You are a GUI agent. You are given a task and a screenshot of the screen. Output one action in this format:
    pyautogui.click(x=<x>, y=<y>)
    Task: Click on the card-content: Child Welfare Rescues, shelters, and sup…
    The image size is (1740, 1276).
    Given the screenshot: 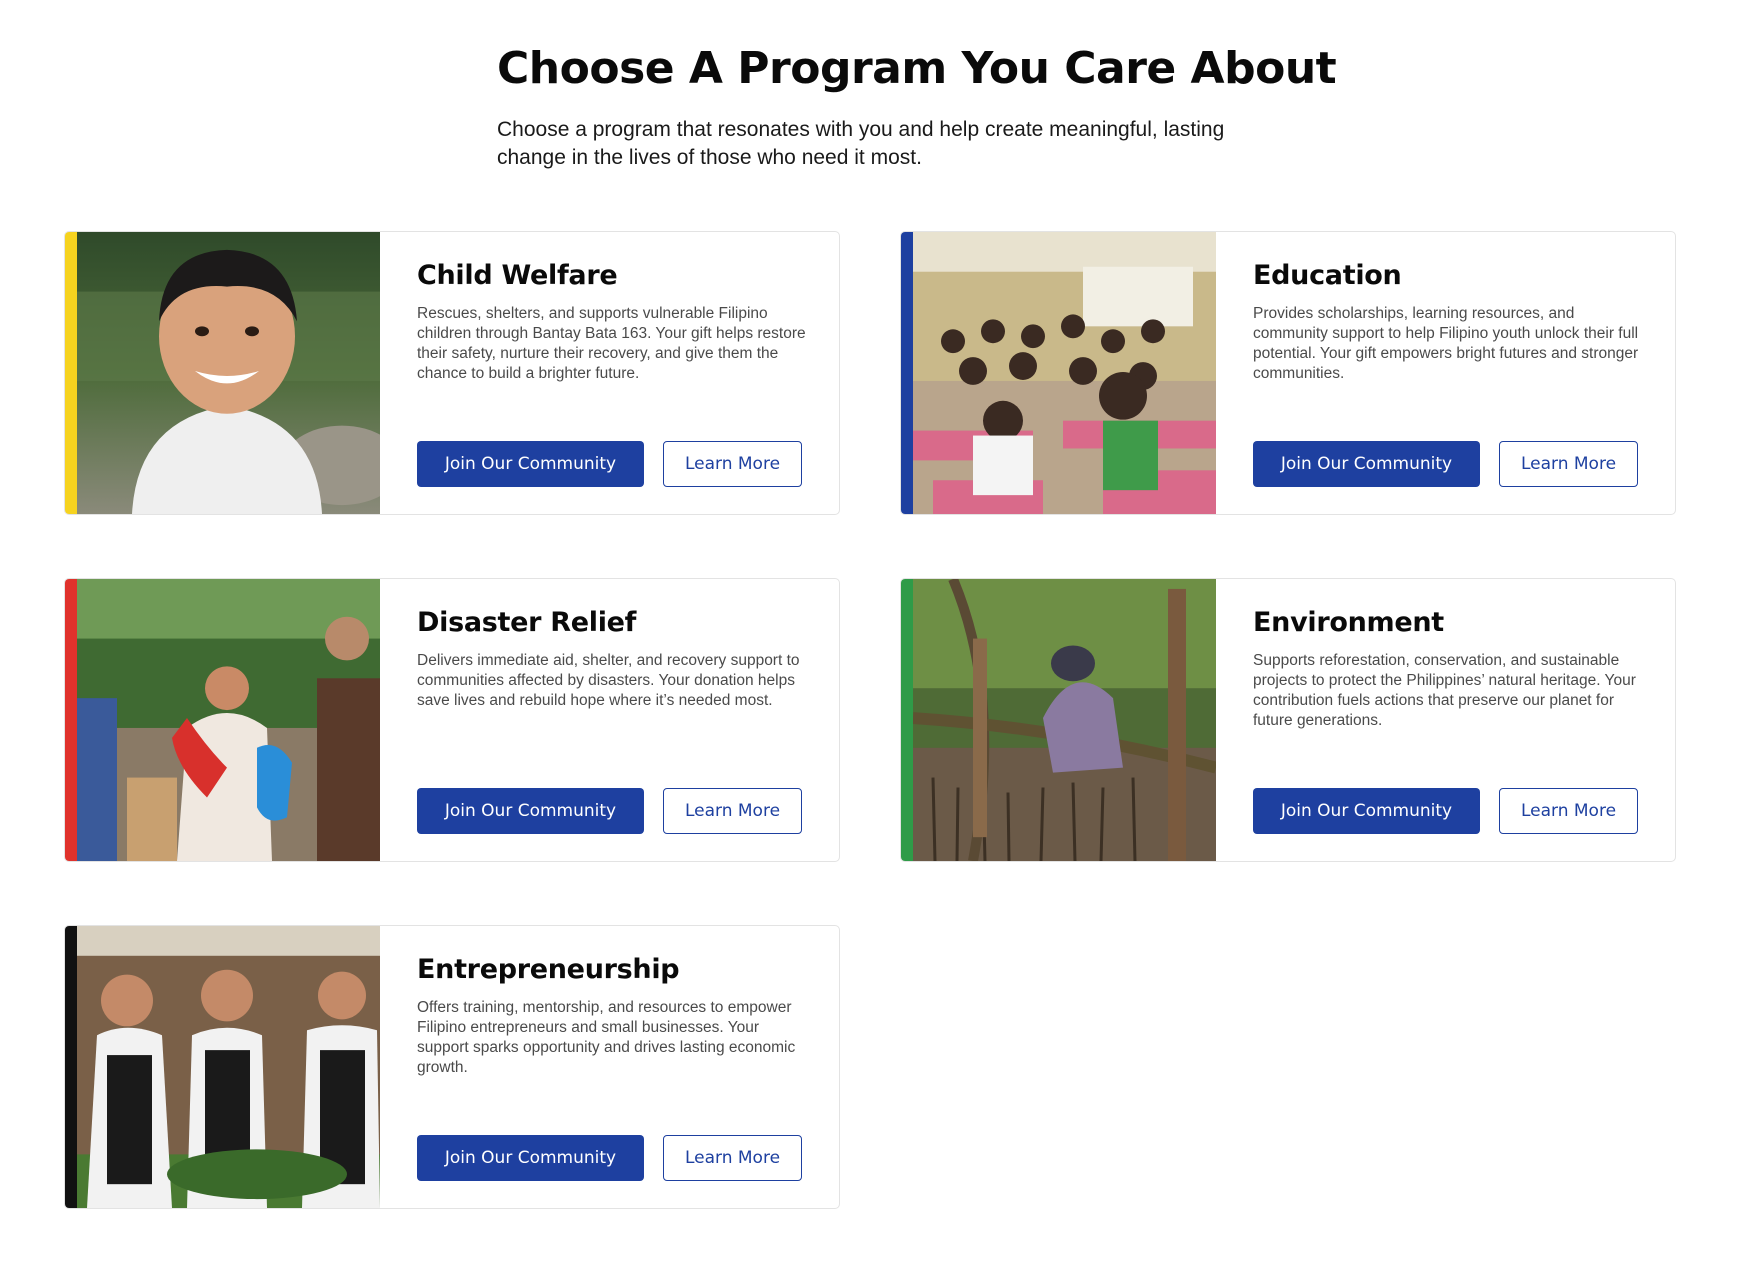 What is the action you would take?
    pyautogui.click(x=617, y=321)
    